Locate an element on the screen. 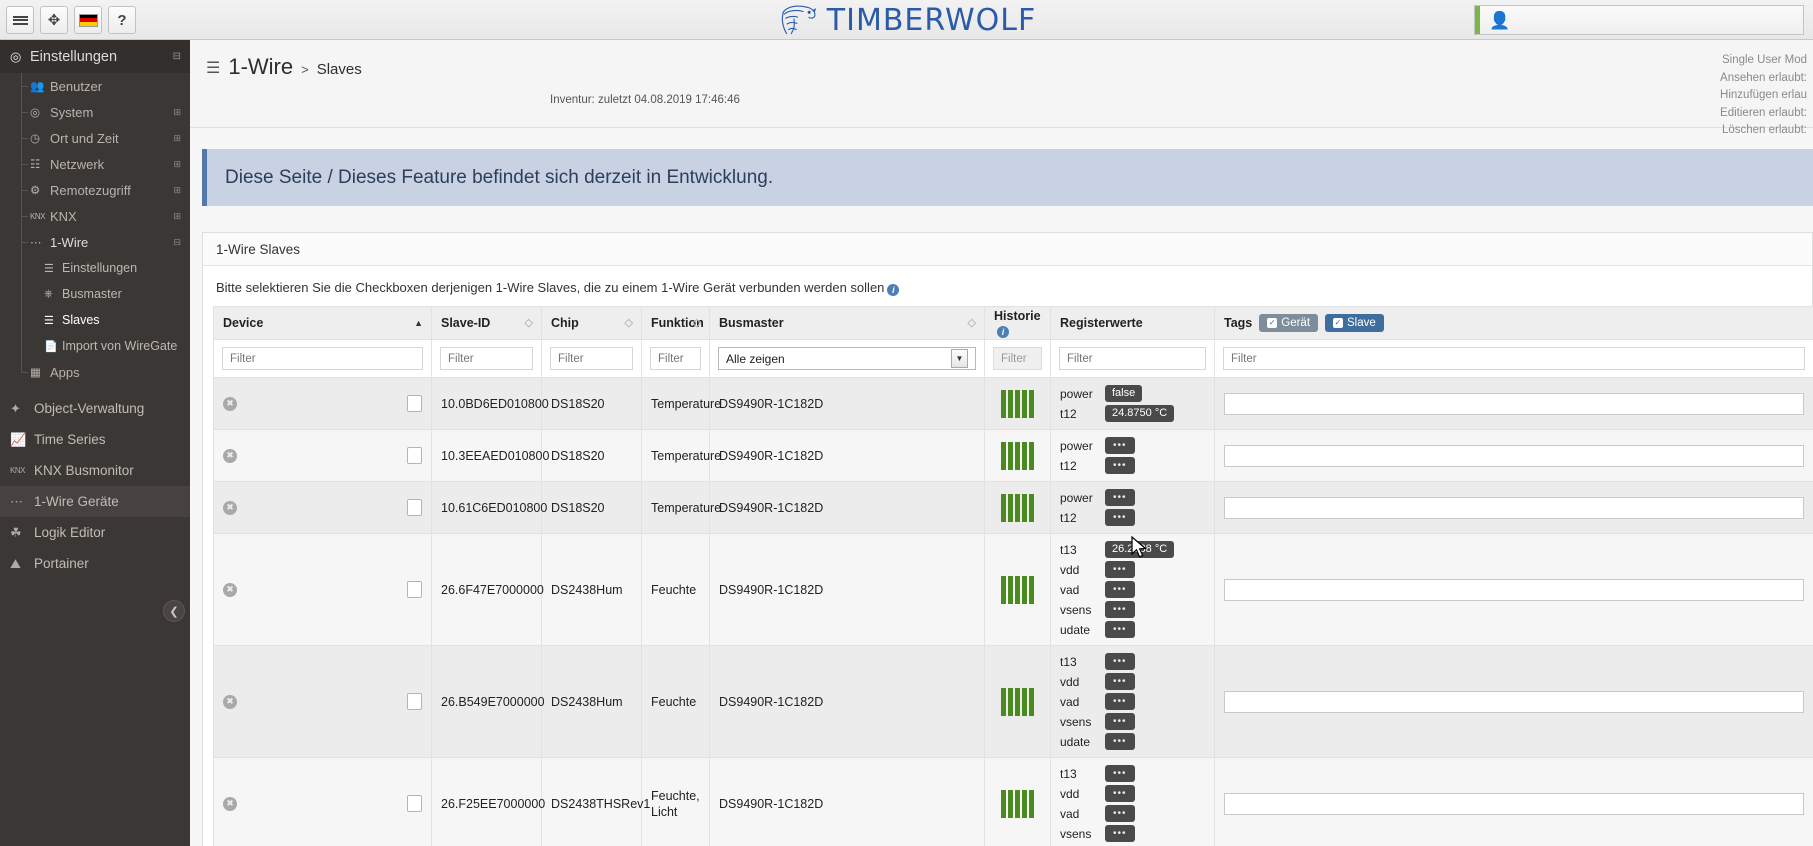  filter-input-device is located at coordinates (322, 358).